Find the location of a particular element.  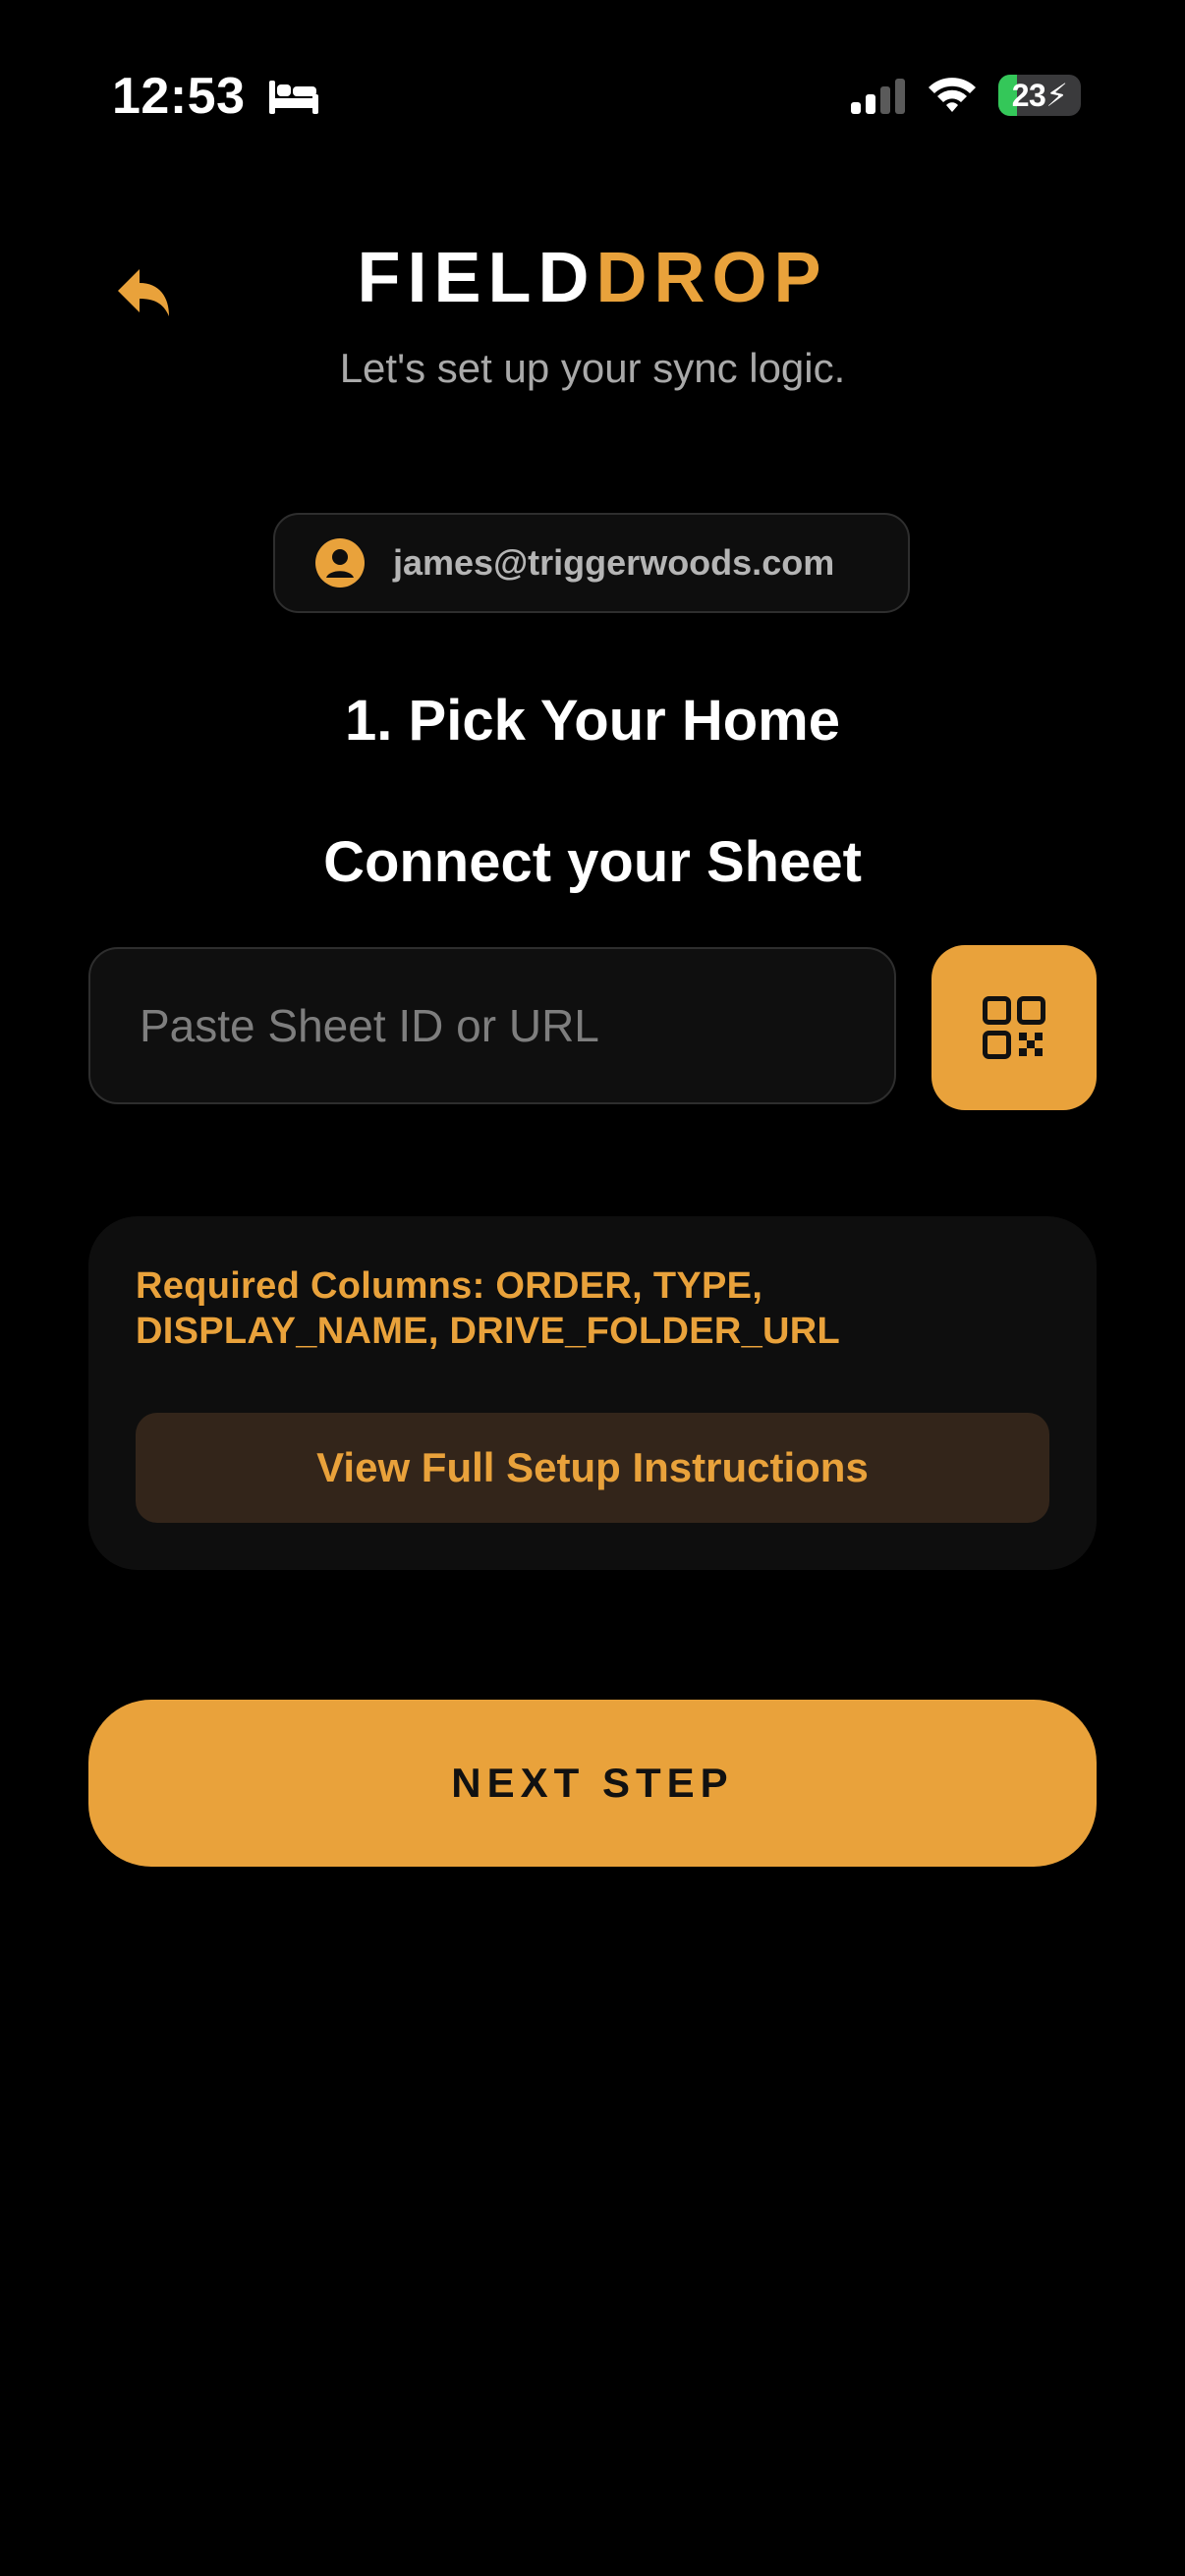

view-instructions-button: View Full Setup Instructions is located at coordinates (592, 1468).